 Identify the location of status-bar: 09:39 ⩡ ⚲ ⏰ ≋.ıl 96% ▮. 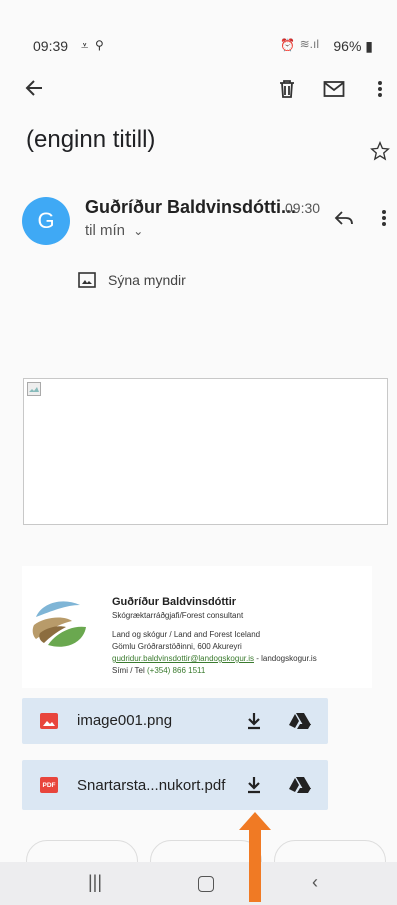
(203, 47).